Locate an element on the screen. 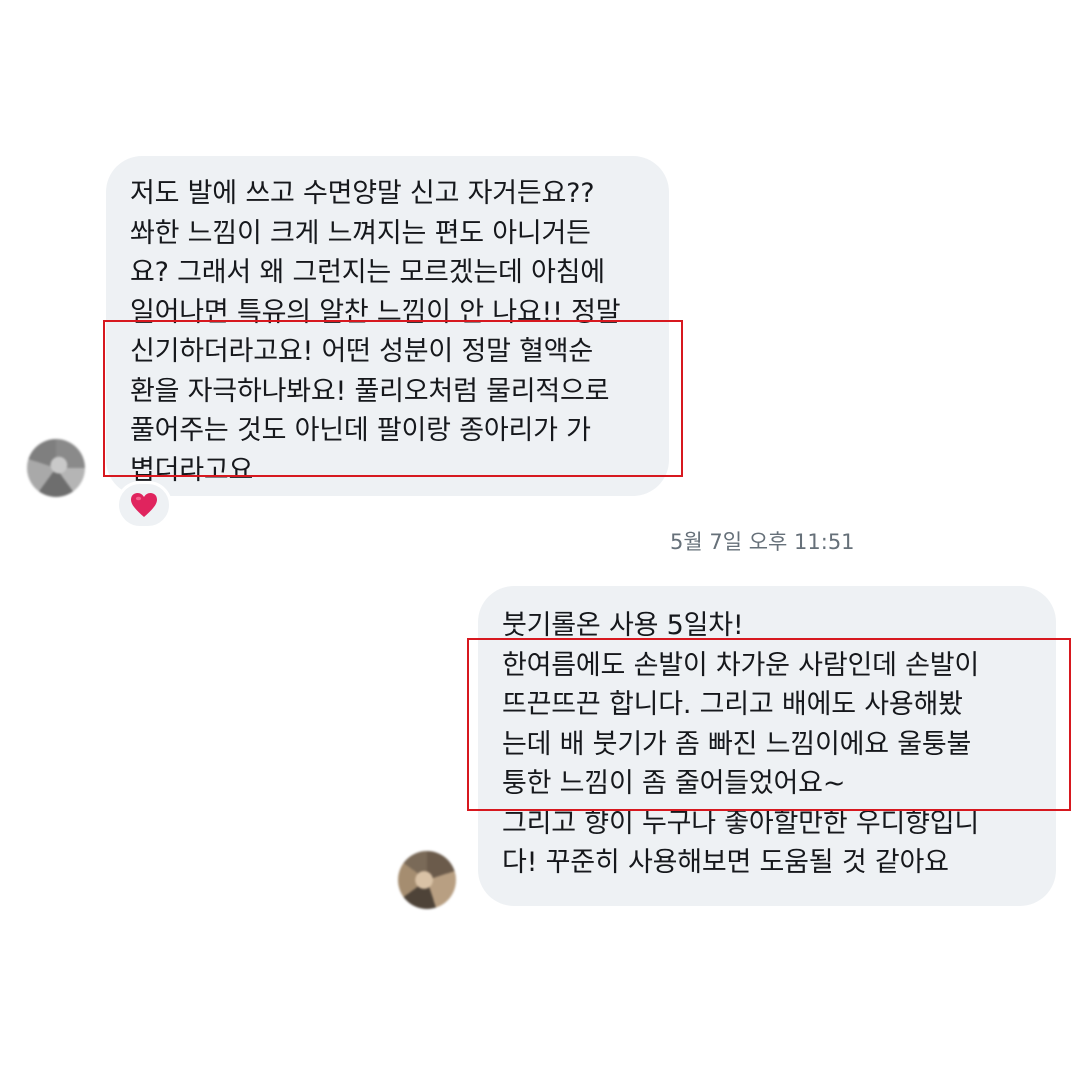 Image resolution: width=1080 pixels, height=1080 pixels. message-line: 다! 꾸준히 사용해보면 도움될 것 같아요 is located at coordinates (725, 862).